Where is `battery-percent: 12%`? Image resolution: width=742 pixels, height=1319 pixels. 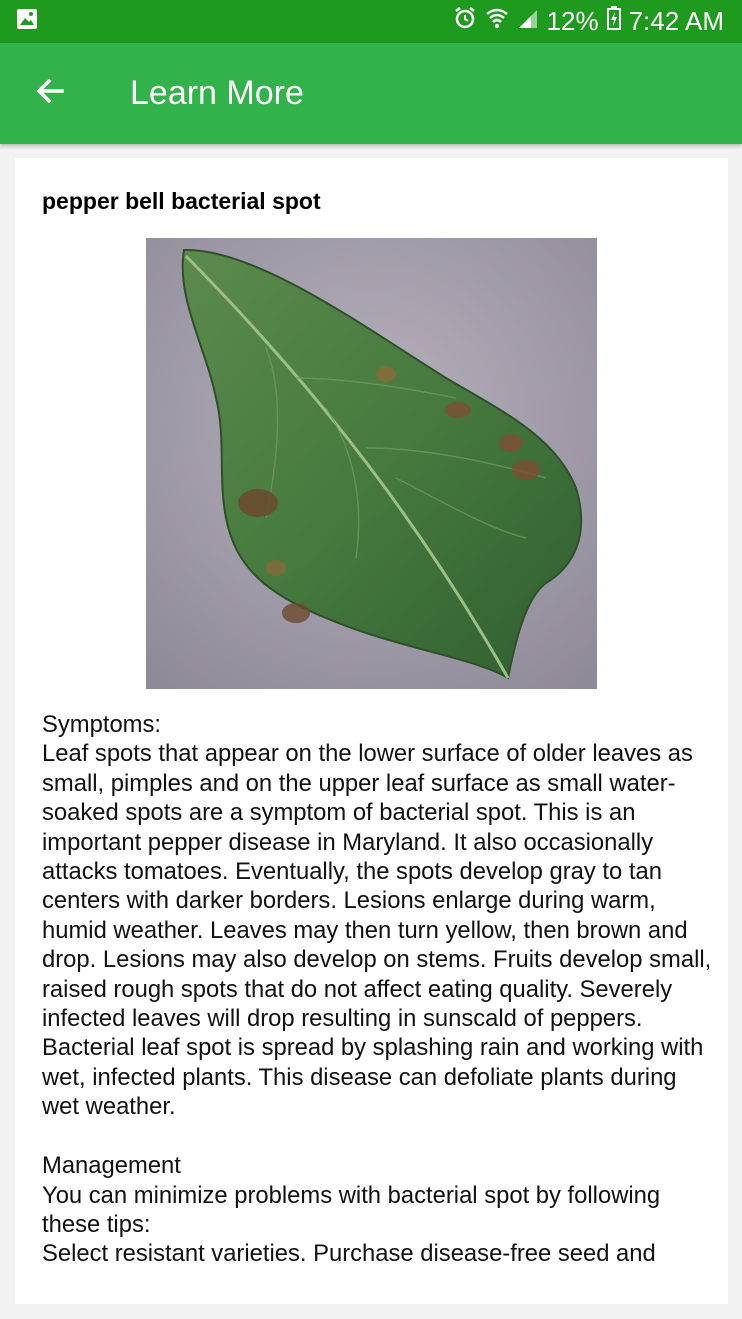
battery-percent: 12% is located at coordinates (572, 21).